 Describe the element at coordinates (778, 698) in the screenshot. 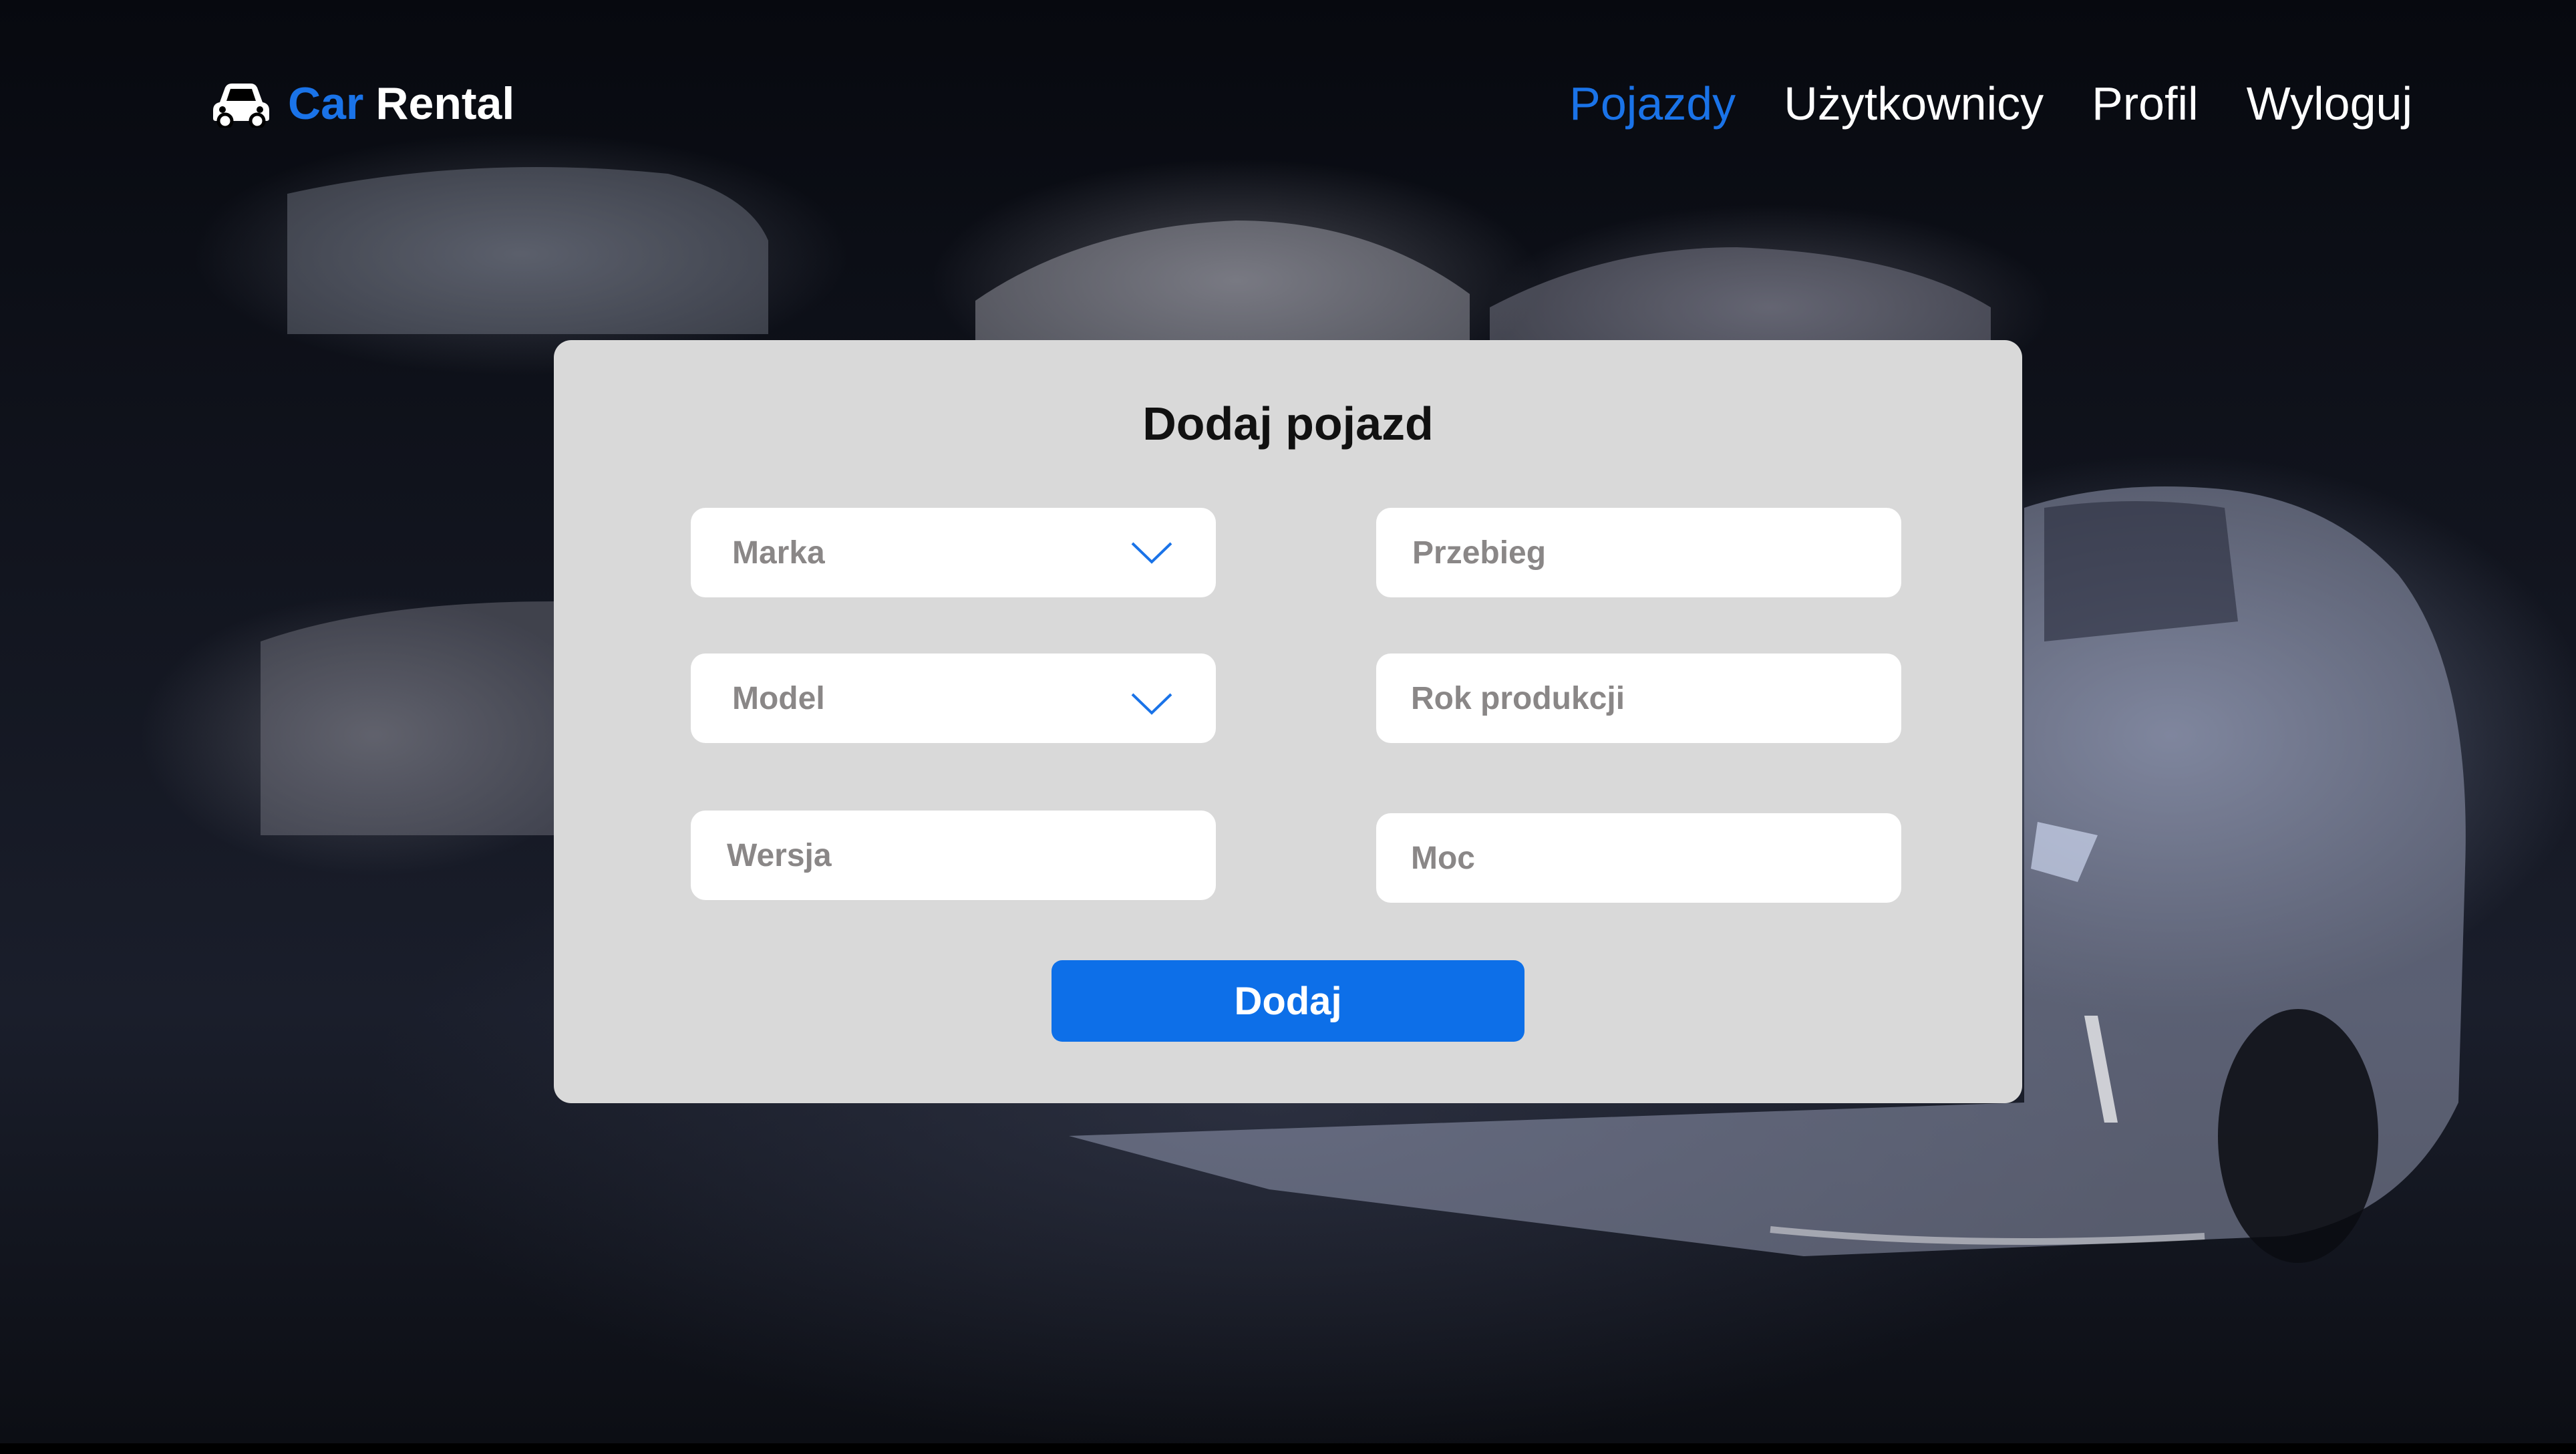

I see `model-select-value: Model` at that location.